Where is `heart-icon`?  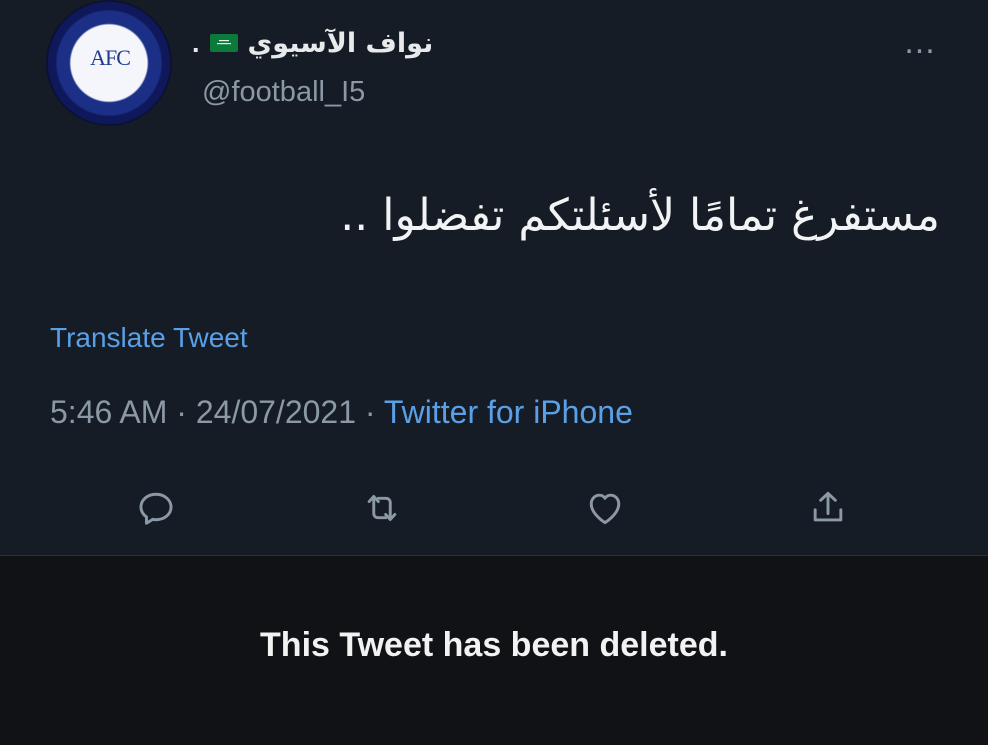
heart-icon is located at coordinates (605, 509).